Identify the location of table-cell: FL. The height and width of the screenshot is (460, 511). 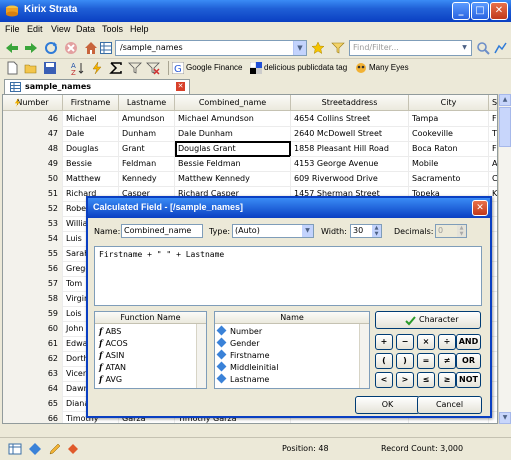
(493, 119).